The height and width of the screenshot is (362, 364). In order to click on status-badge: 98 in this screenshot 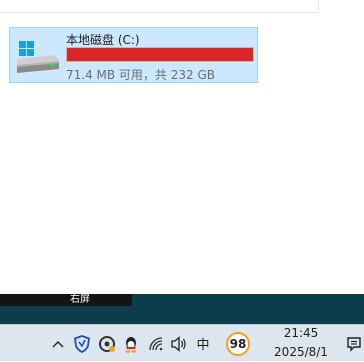, I will do `click(238, 343)`.